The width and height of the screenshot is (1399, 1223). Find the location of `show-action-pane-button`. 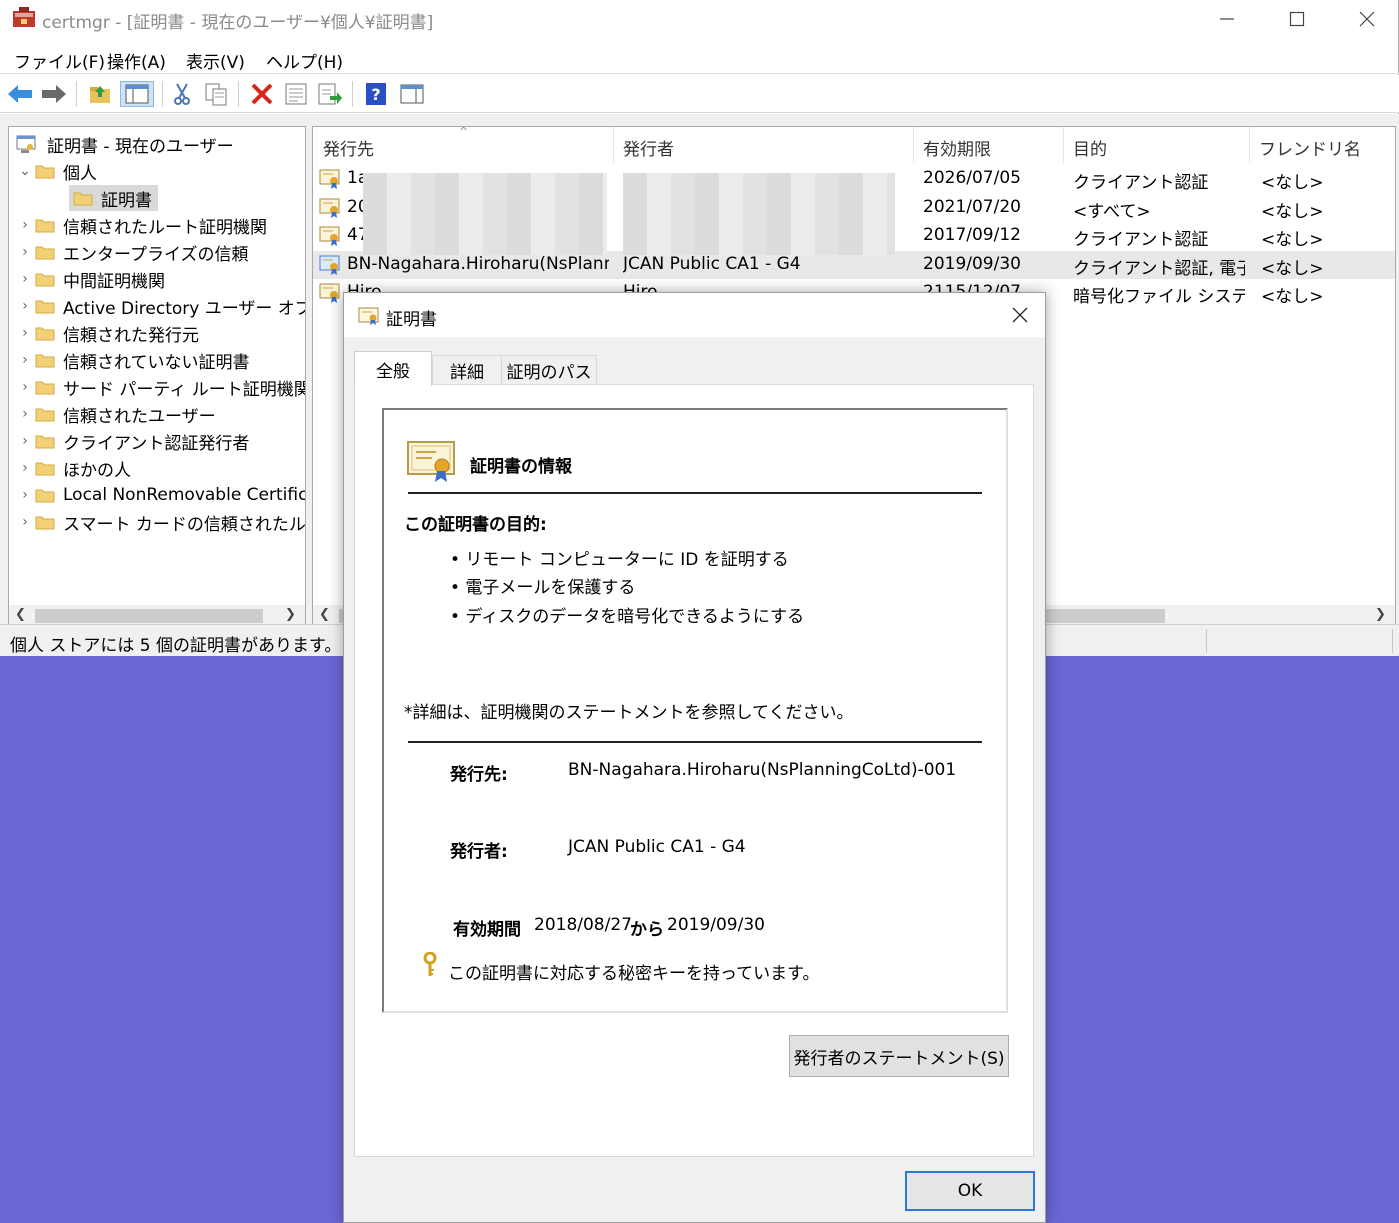

show-action-pane-button is located at coordinates (412, 94).